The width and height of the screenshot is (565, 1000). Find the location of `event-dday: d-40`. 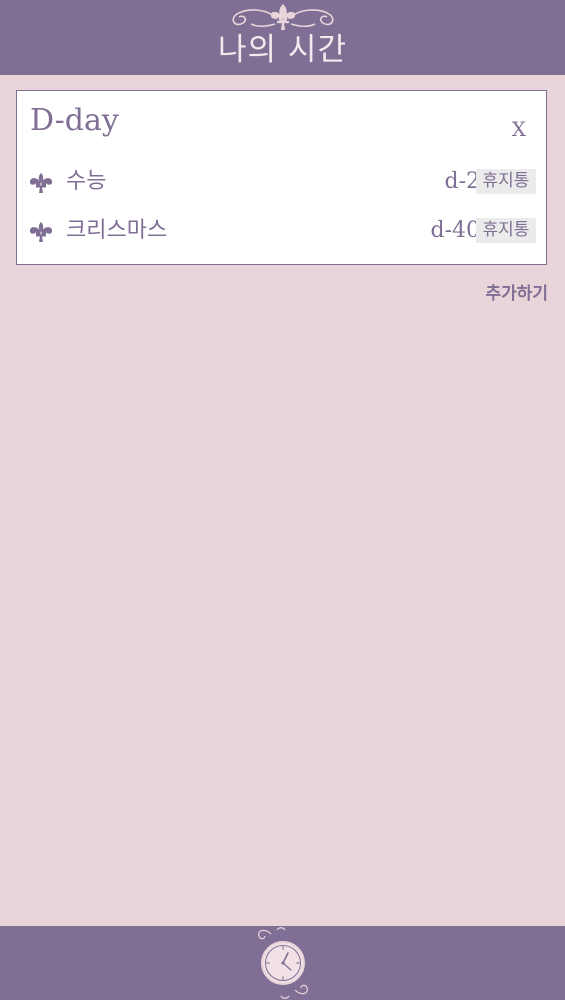

event-dday: d-40 is located at coordinates (455, 230).